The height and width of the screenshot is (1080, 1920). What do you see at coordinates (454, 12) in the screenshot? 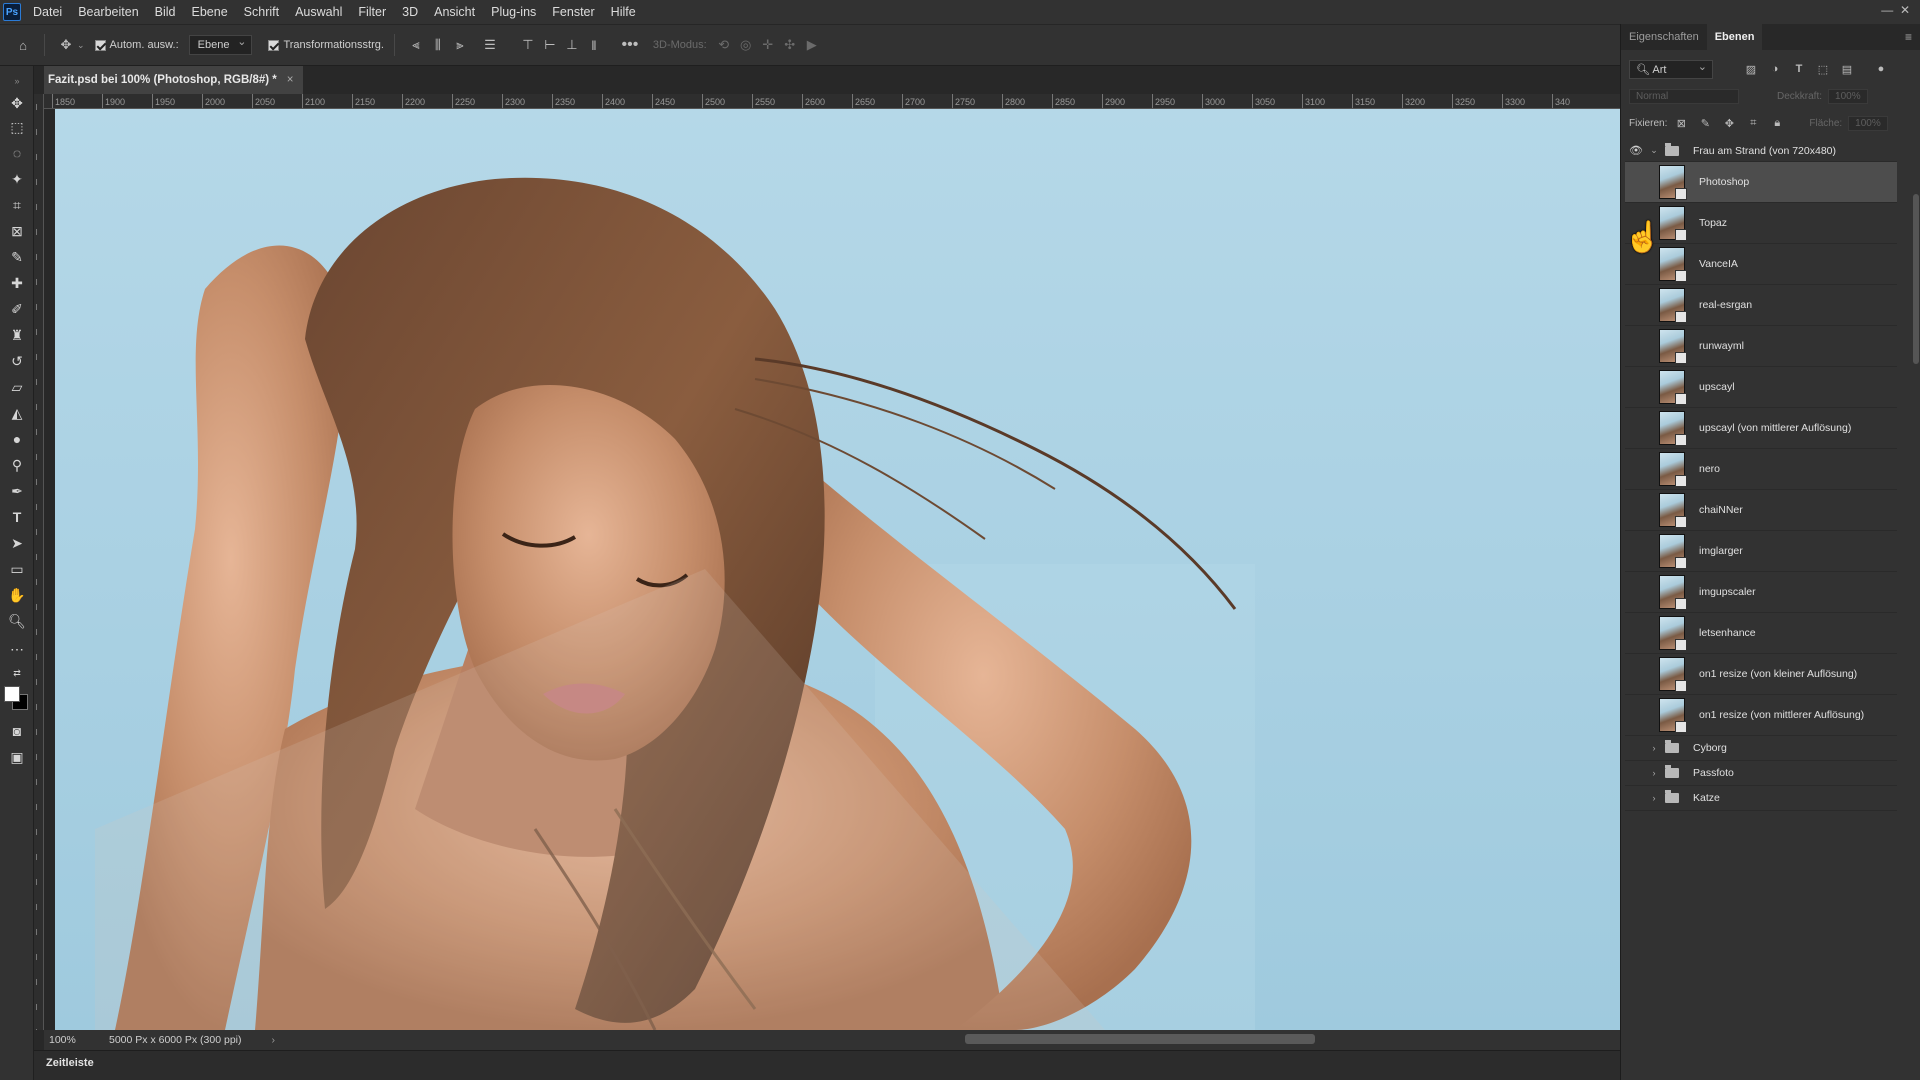
I see `menu-ansicht: Ansicht` at bounding box center [454, 12].